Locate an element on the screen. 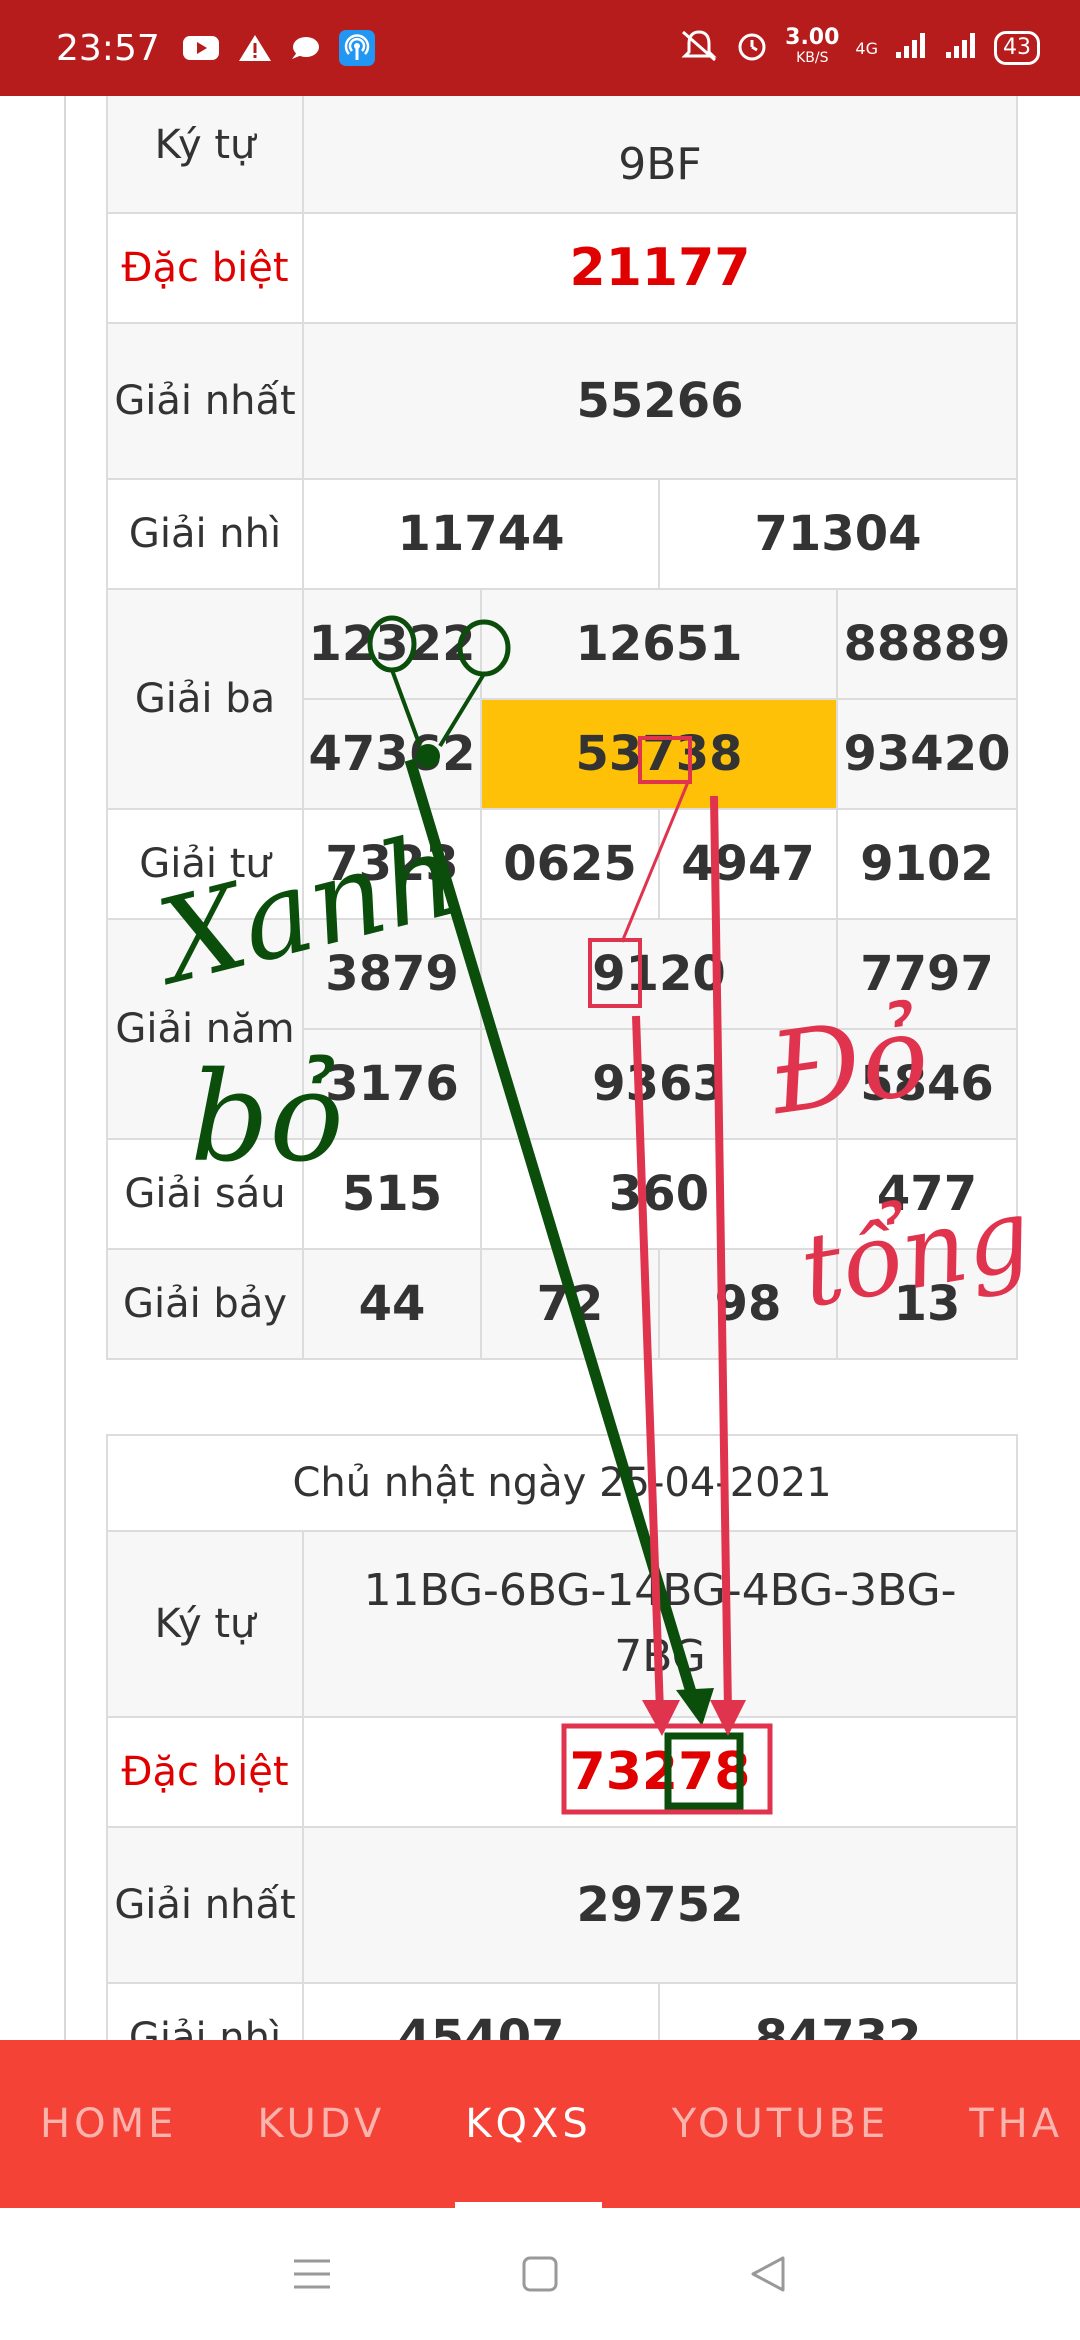 Image resolution: width=1080 pixels, height=2340 pixels. prize-number: 4947 is located at coordinates (748, 864).